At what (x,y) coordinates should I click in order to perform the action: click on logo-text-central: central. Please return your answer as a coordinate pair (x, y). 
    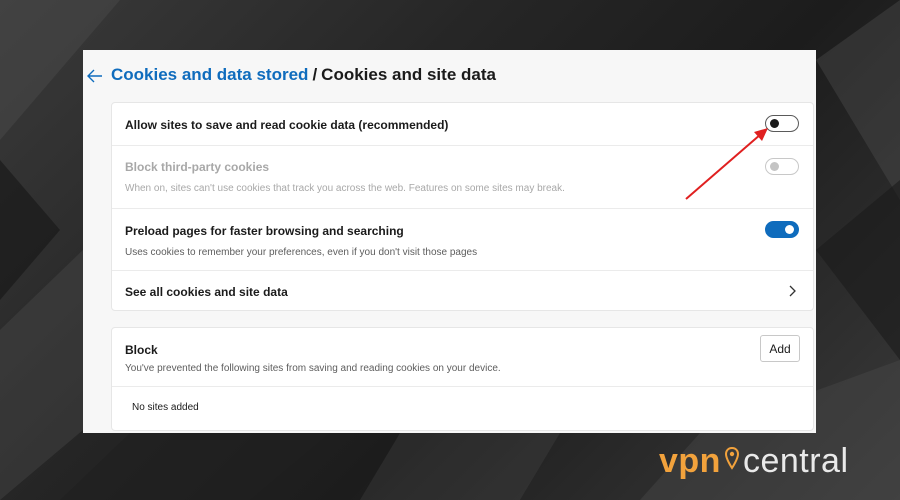
    Looking at the image, I should click on (795, 460).